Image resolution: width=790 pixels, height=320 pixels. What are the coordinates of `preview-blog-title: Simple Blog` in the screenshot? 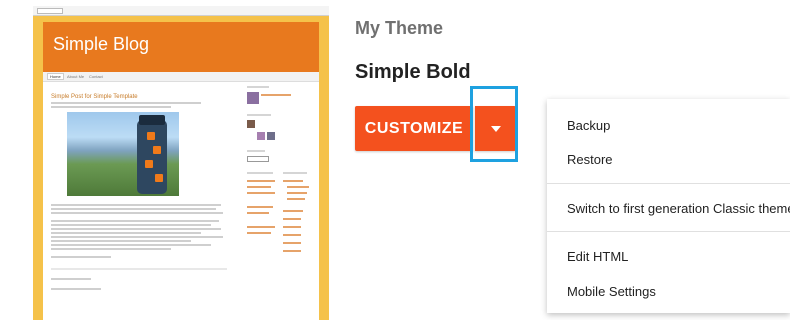 It's located at (101, 44).